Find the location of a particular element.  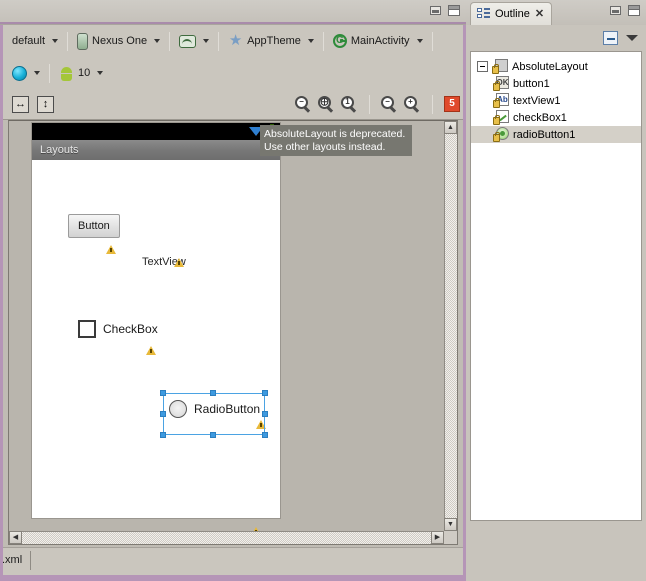

tree-item-label: radioButton1 is located at coordinates (544, 134).